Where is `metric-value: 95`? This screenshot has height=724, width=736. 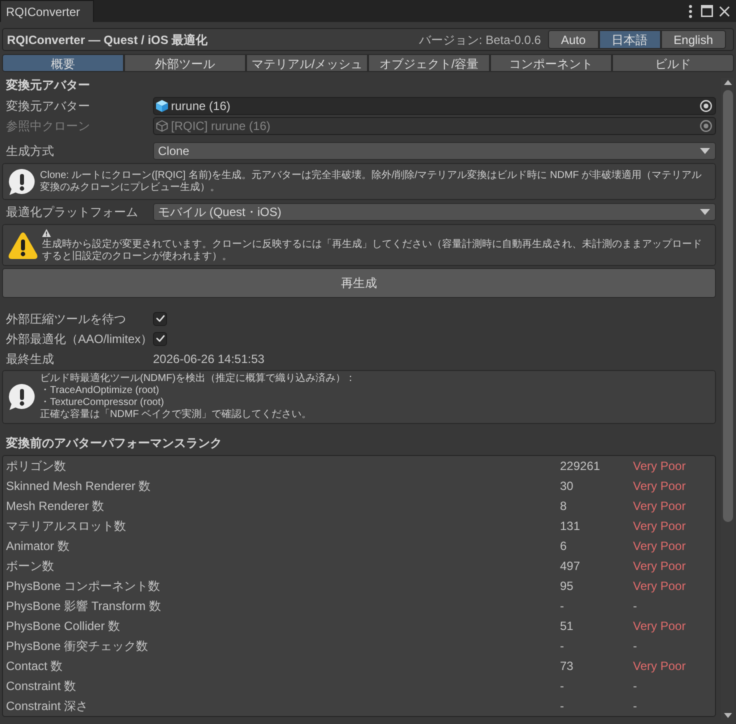 metric-value: 95 is located at coordinates (567, 586).